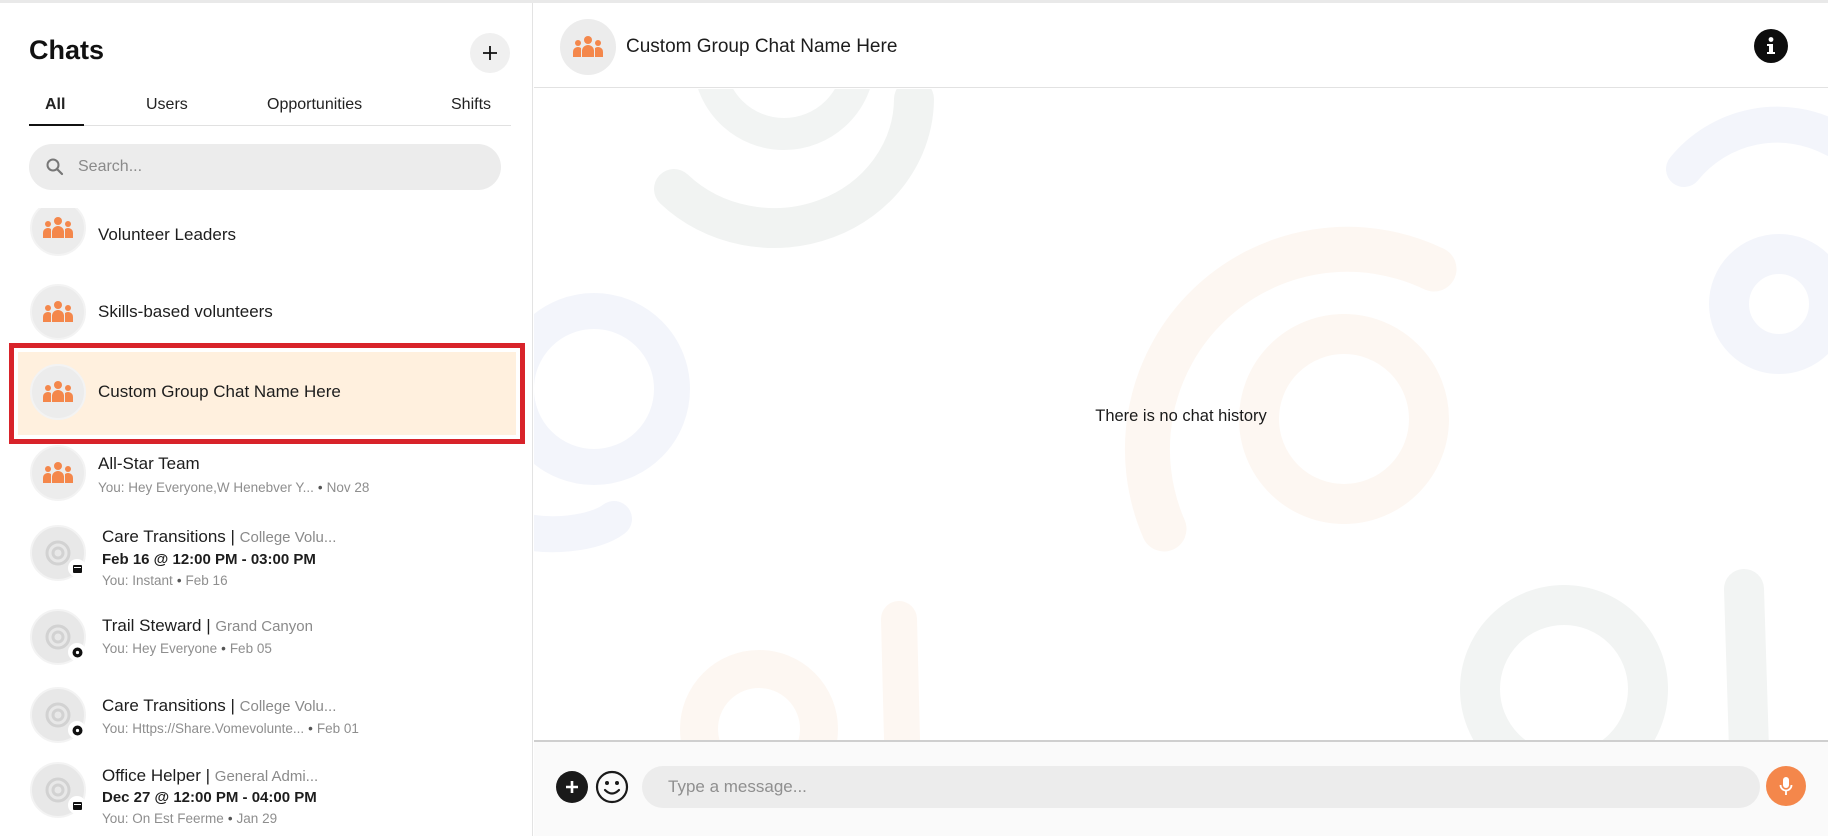  I want to click on chat-title: Trail Steward |, so click(156, 625).